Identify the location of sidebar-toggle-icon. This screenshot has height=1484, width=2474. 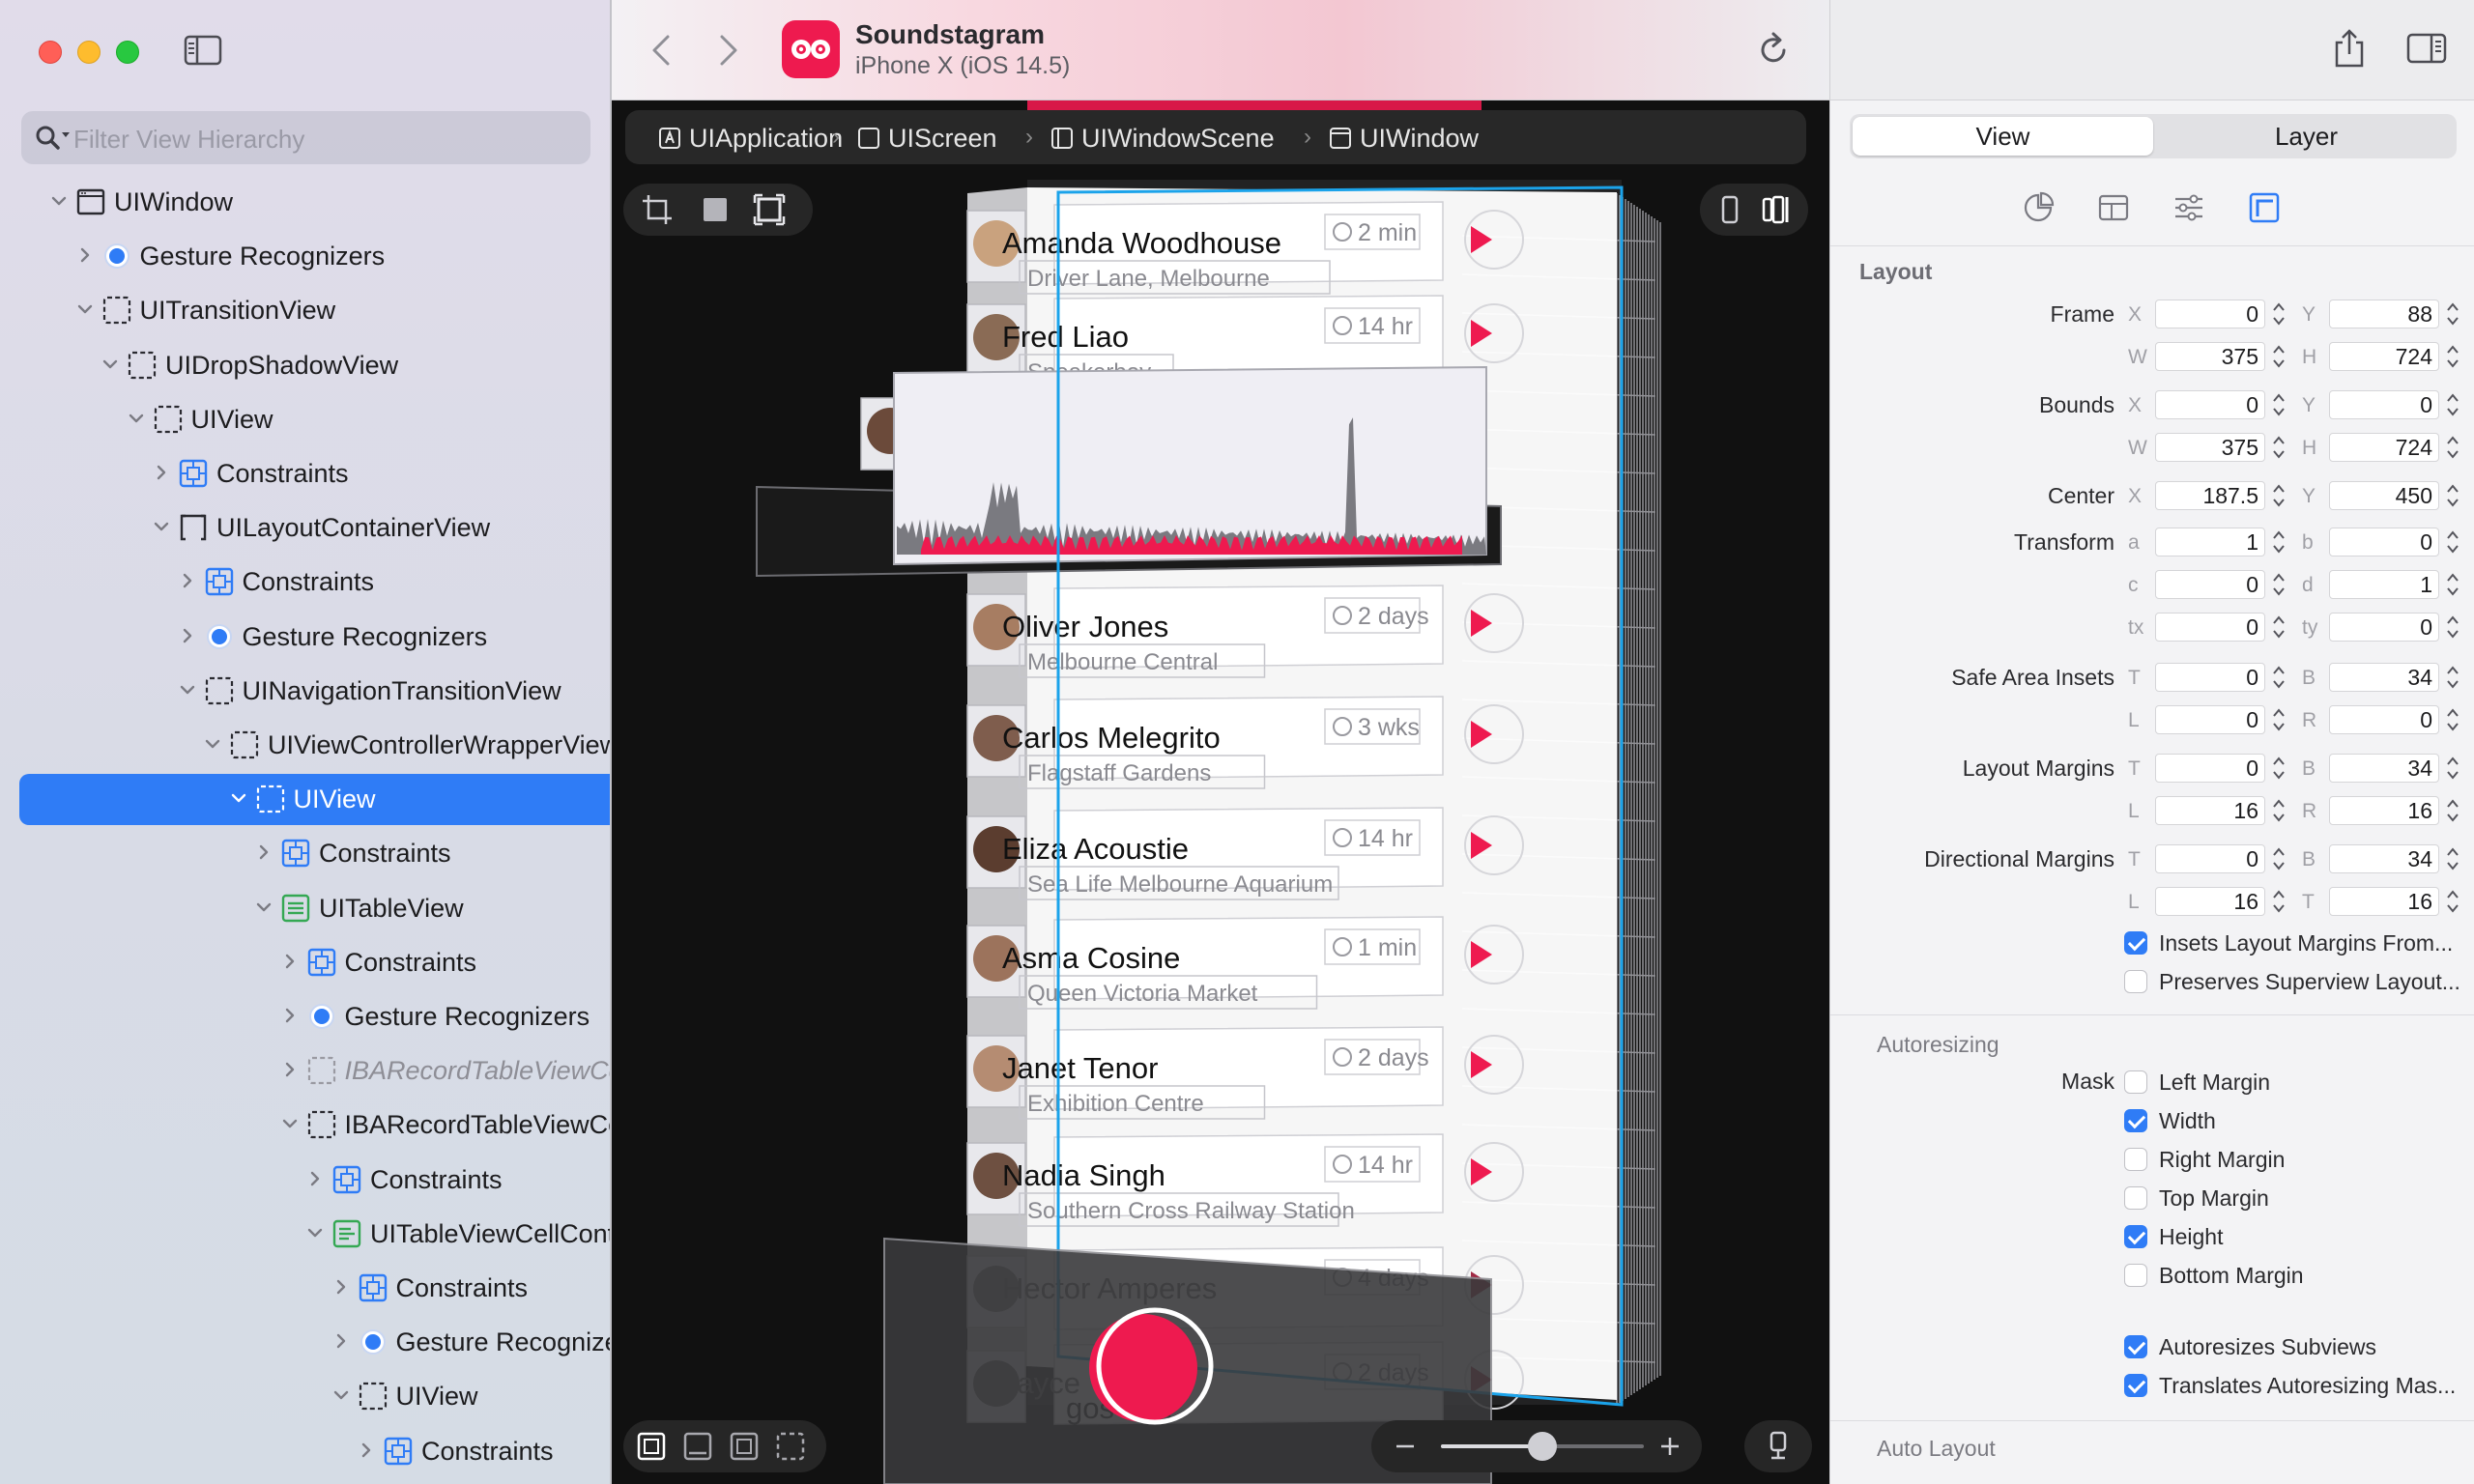
(203, 50).